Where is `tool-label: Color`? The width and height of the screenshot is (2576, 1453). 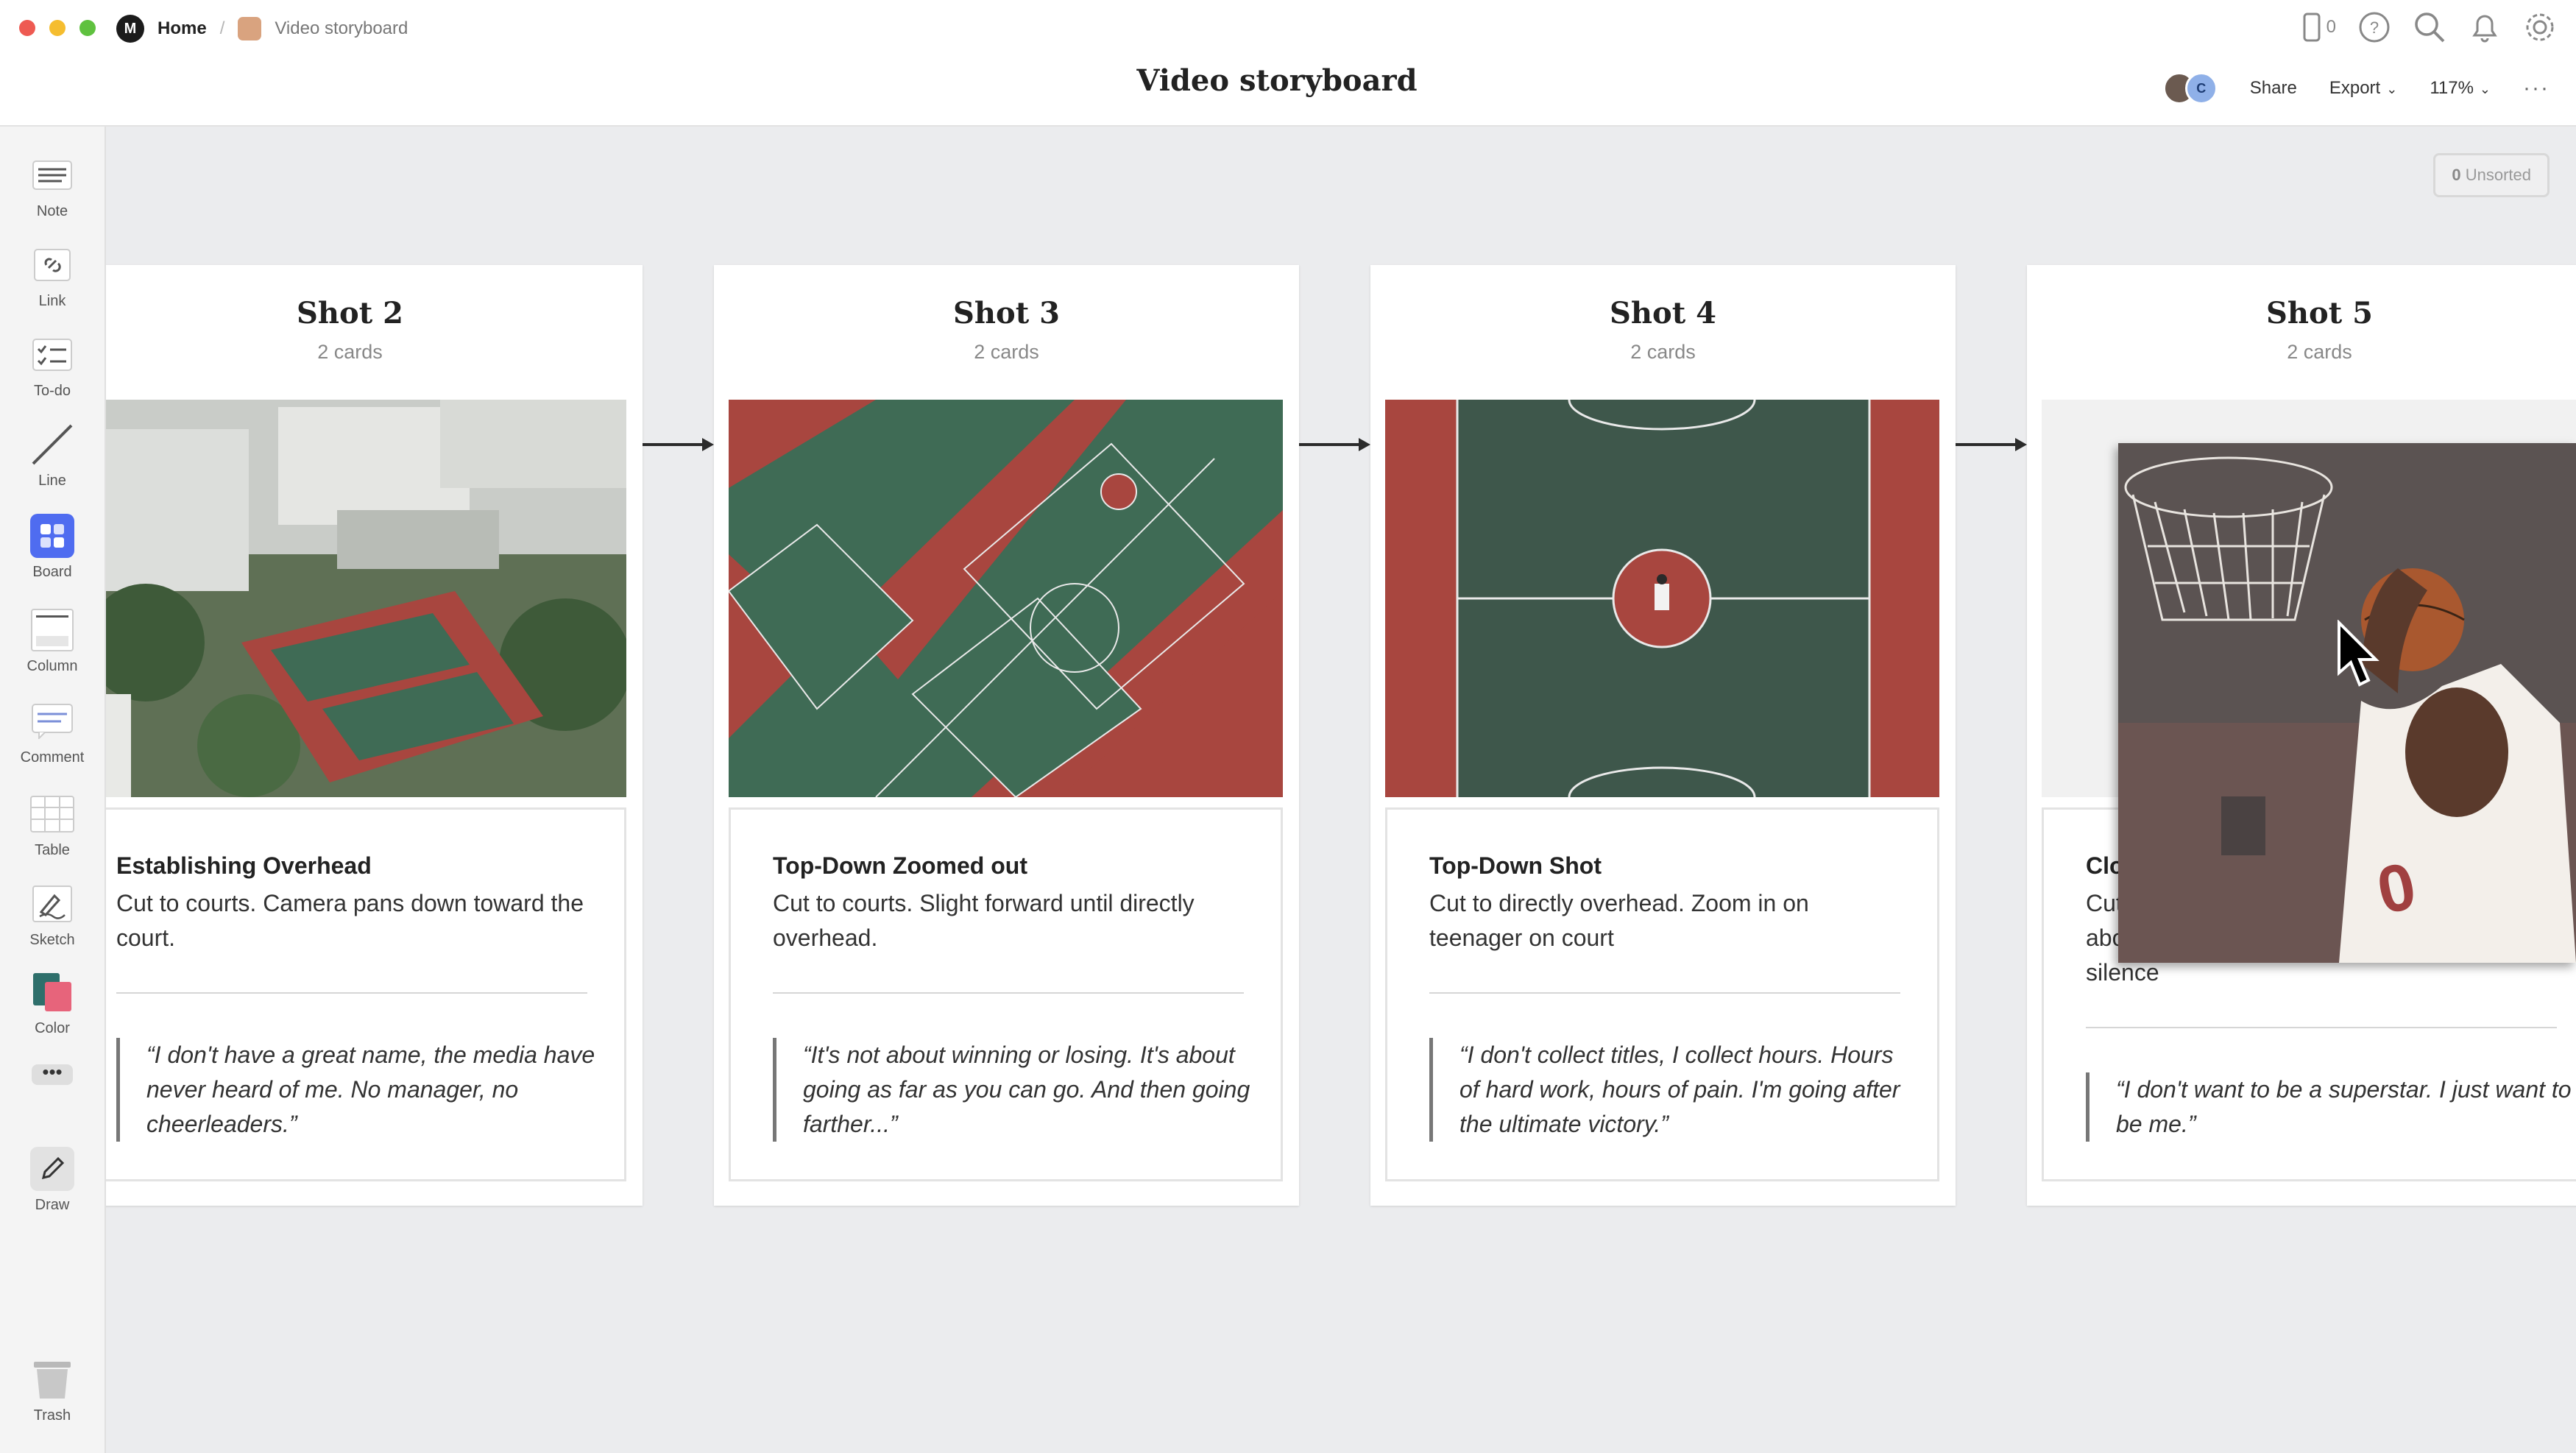
tool-label: Color is located at coordinates (52, 1028).